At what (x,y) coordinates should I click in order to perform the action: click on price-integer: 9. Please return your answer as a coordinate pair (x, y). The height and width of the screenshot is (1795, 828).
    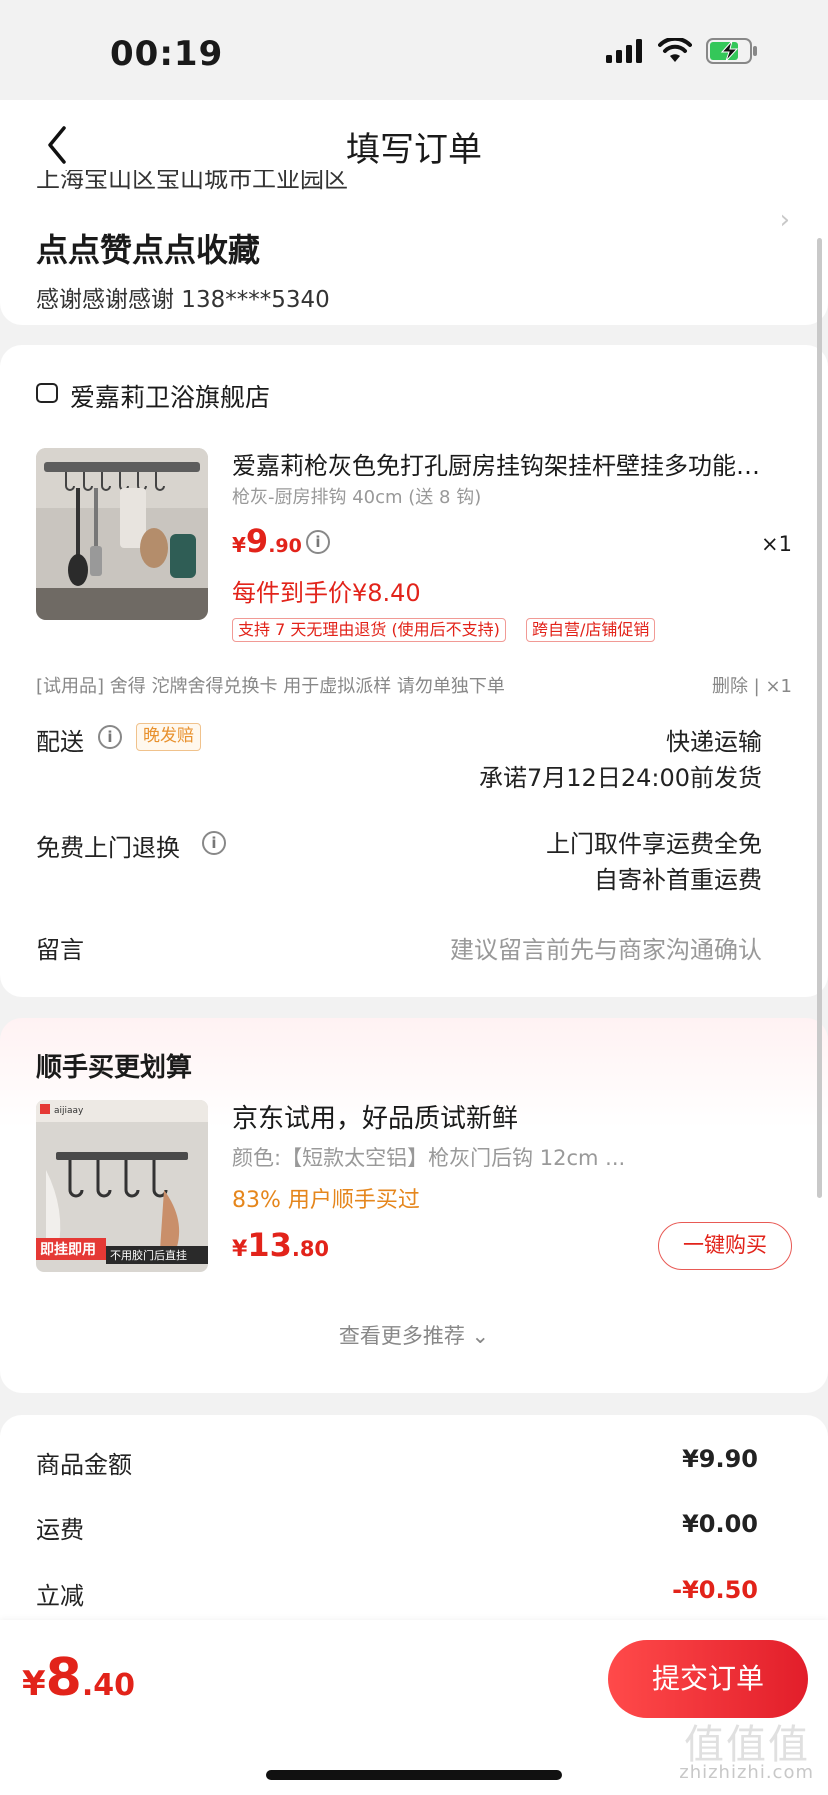
    Looking at the image, I should click on (257, 541).